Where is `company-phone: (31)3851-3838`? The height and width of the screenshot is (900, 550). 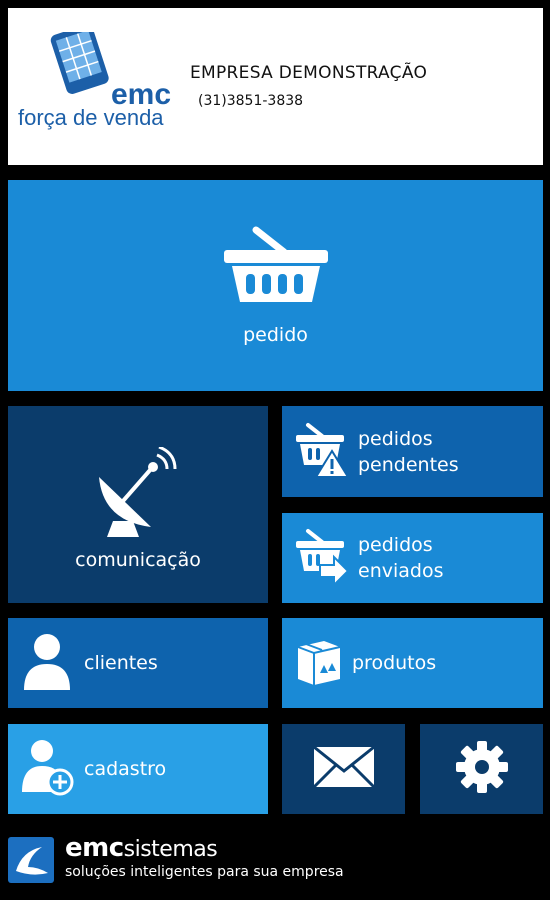
company-phone: (31)3851-3838 is located at coordinates (251, 101).